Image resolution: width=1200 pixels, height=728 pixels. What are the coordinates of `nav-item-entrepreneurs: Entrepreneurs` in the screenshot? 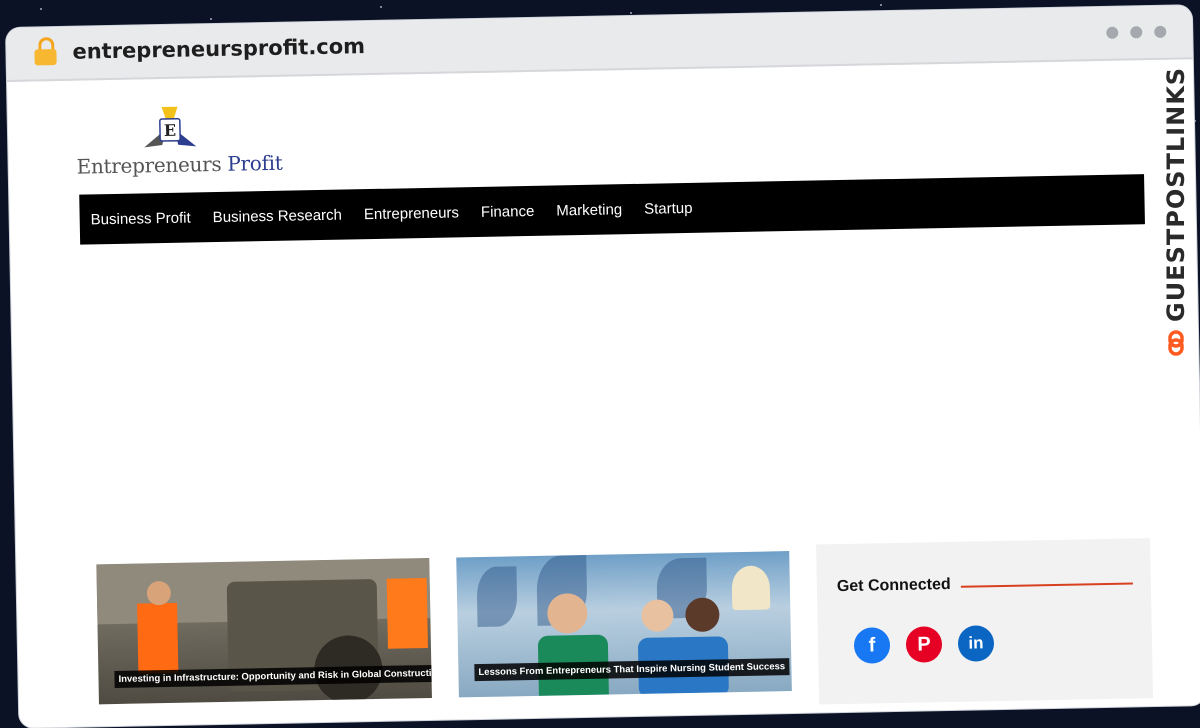 It's located at (411, 213).